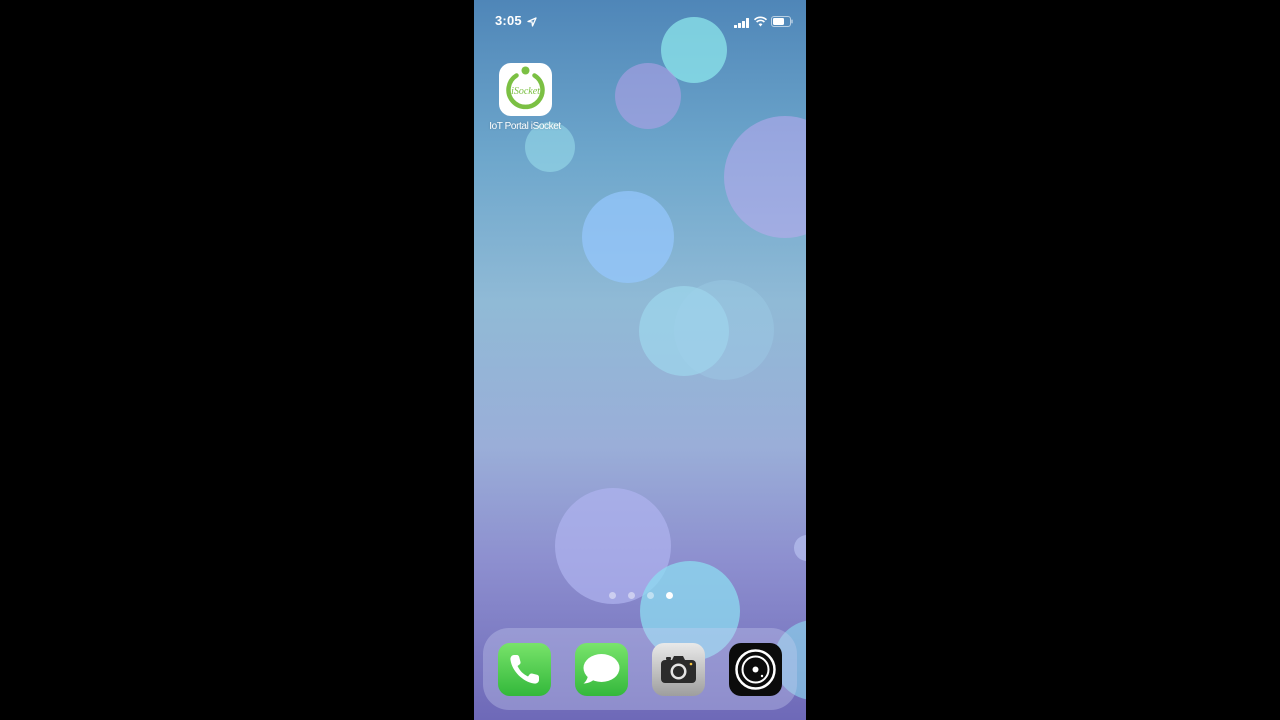  I want to click on status-bar: 3:05, so click(640, 20).